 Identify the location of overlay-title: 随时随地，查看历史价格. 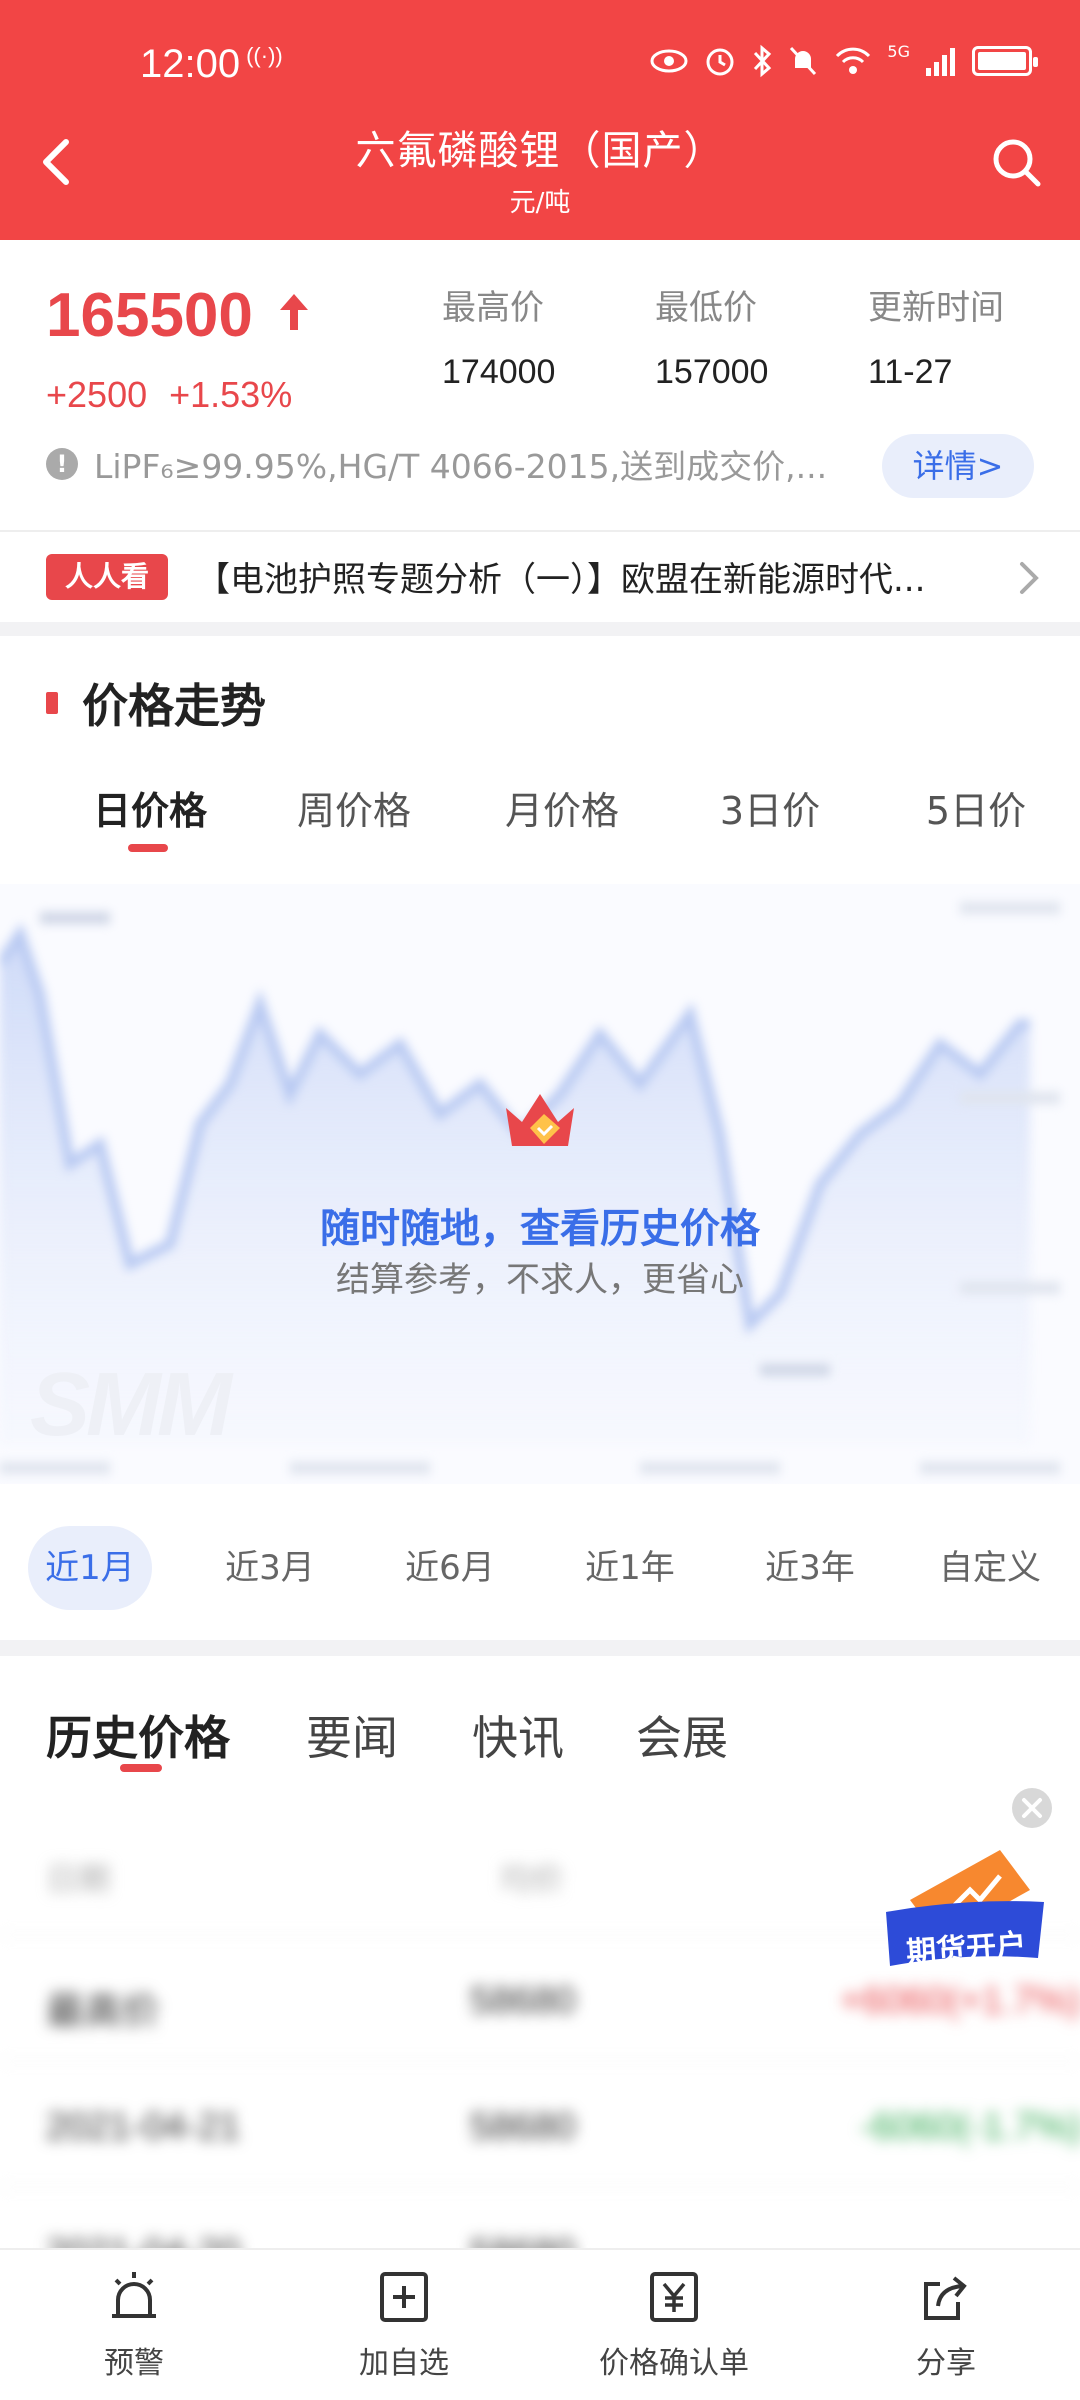
(540, 1229).